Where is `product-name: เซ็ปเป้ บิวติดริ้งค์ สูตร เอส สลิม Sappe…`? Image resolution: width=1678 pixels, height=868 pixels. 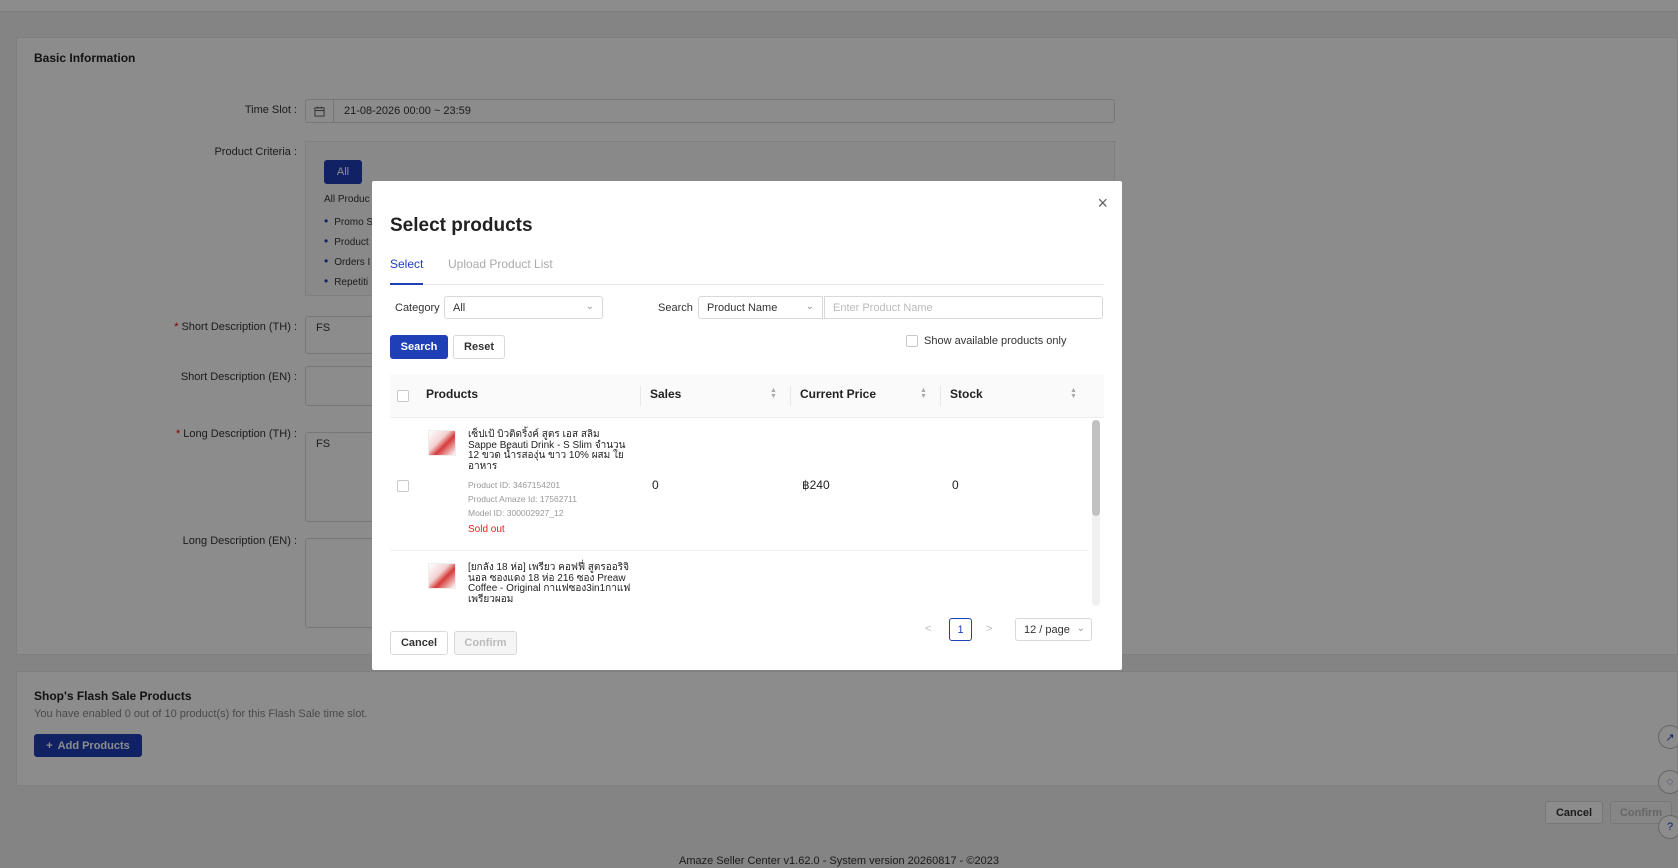 product-name: เซ็ปเป้ บิวติดริ้งค์ สูตร เอส สลิม Sappe… is located at coordinates (547, 450).